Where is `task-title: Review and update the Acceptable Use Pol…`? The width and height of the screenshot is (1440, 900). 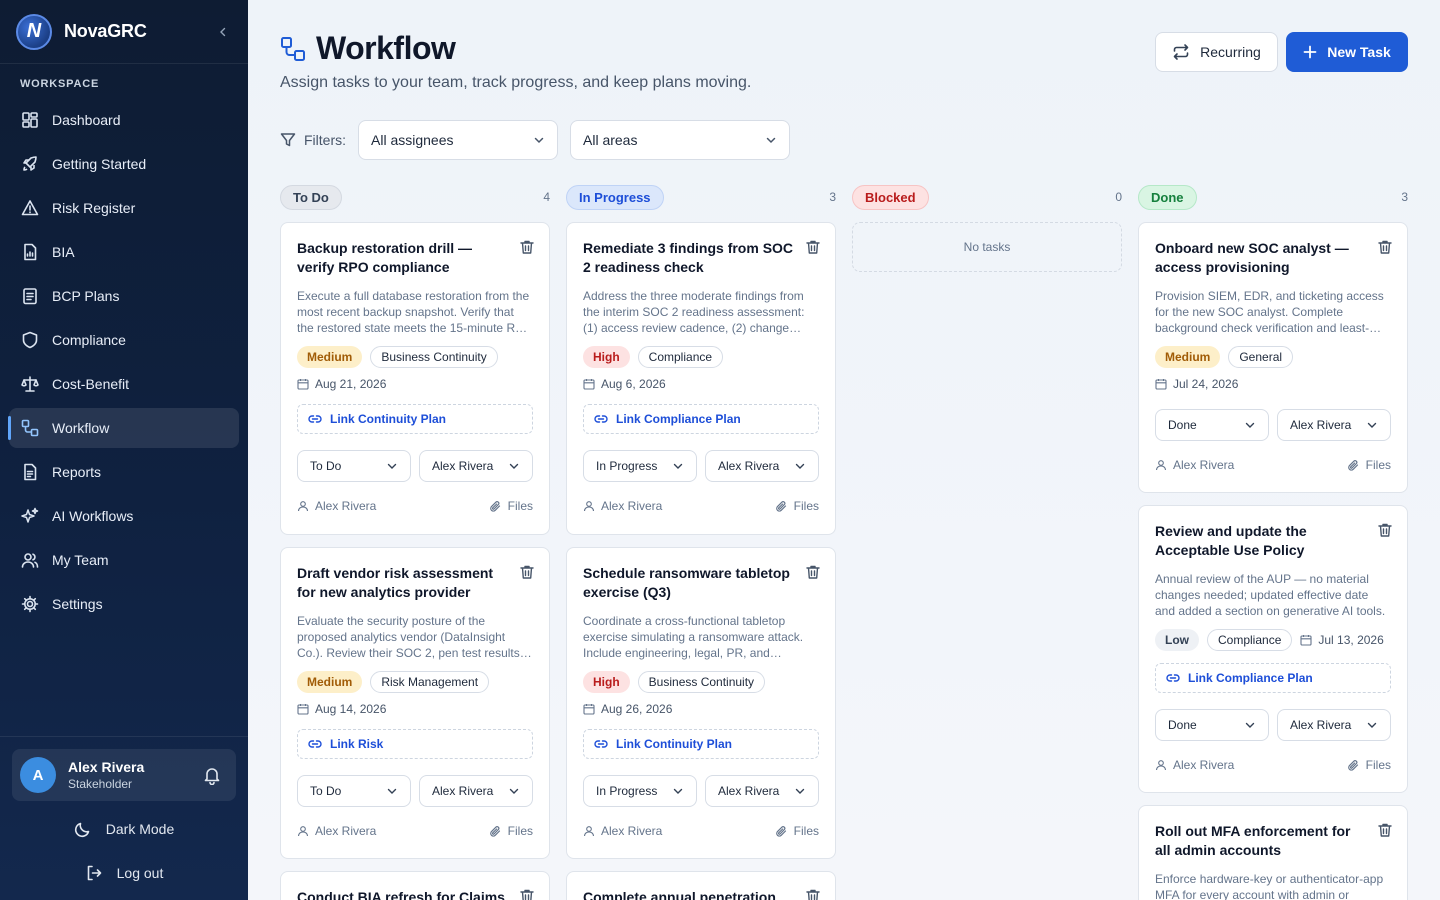
task-title: Review and update the Acceptable Use Pol… is located at coordinates (1231, 540).